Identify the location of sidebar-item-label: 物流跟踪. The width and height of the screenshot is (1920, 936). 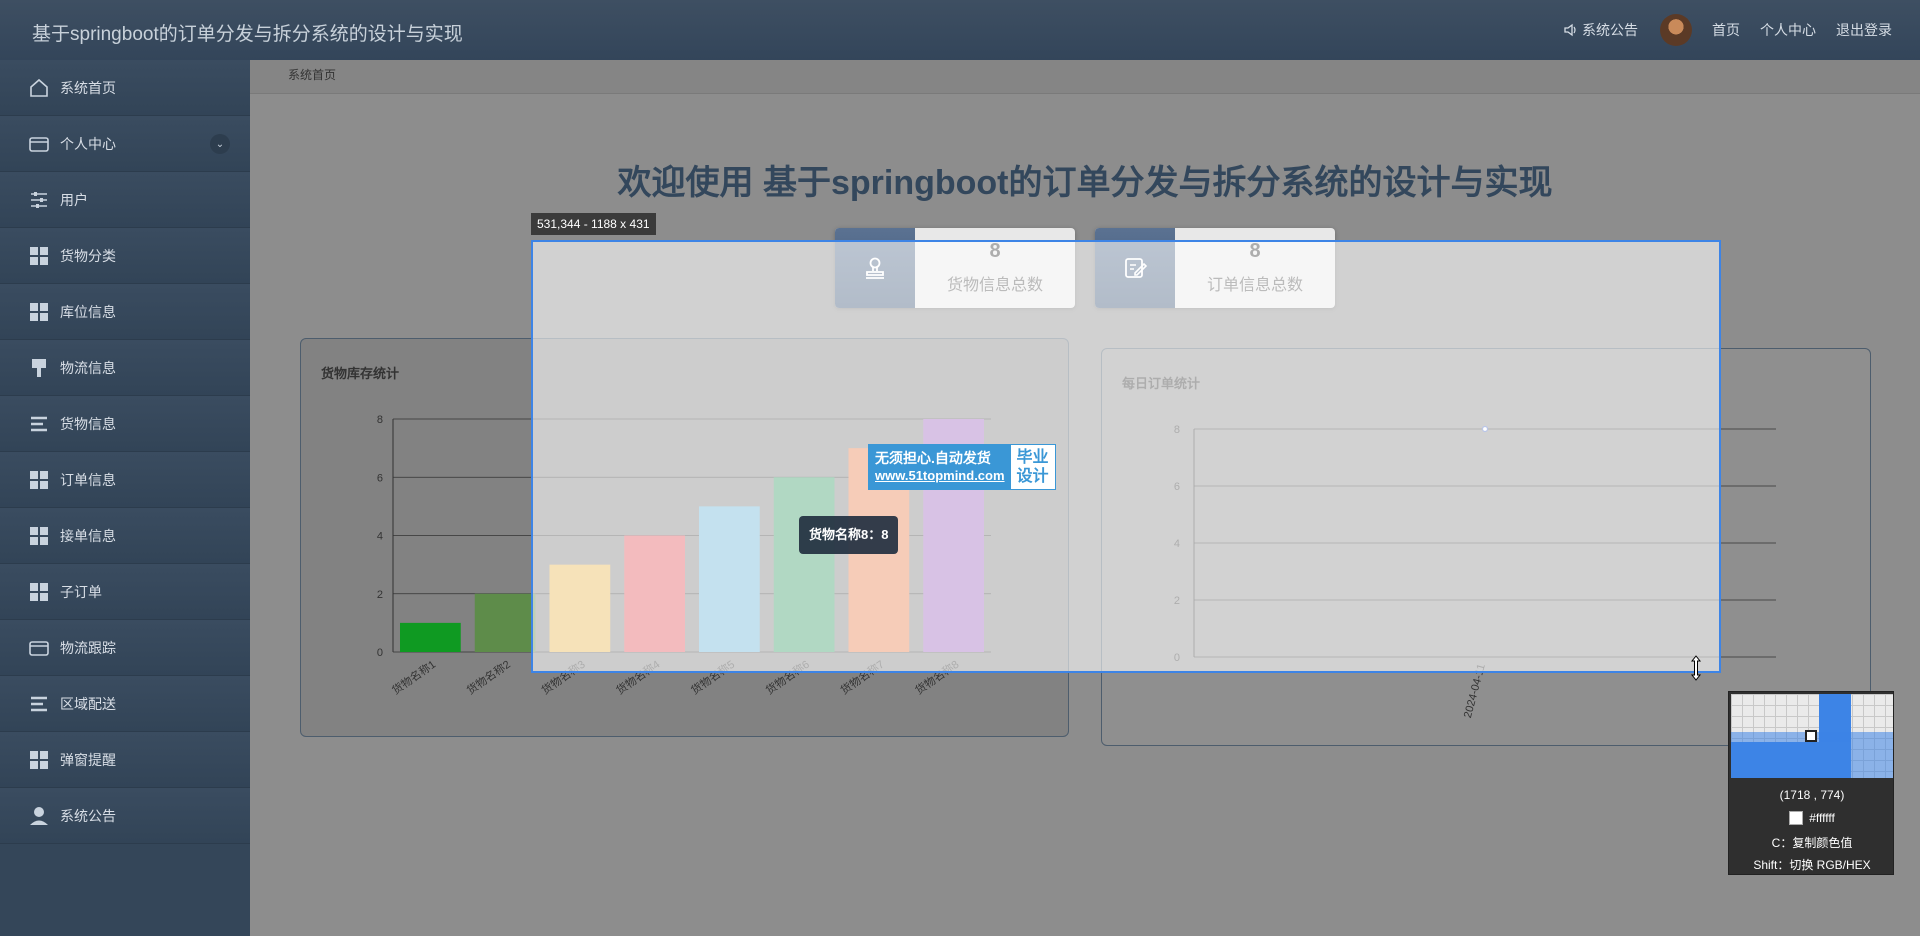
(88, 647).